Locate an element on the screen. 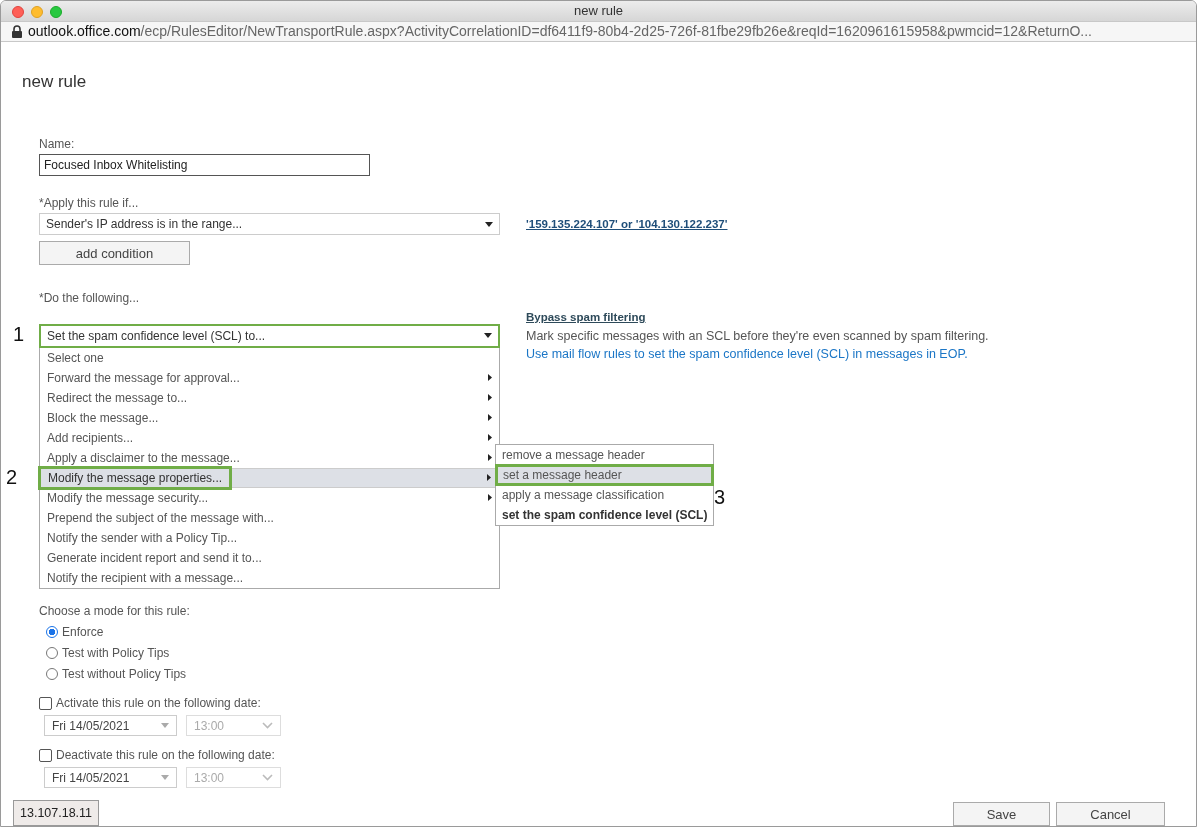 This screenshot has width=1197, height=827. zoom-button is located at coordinates (56, 12).